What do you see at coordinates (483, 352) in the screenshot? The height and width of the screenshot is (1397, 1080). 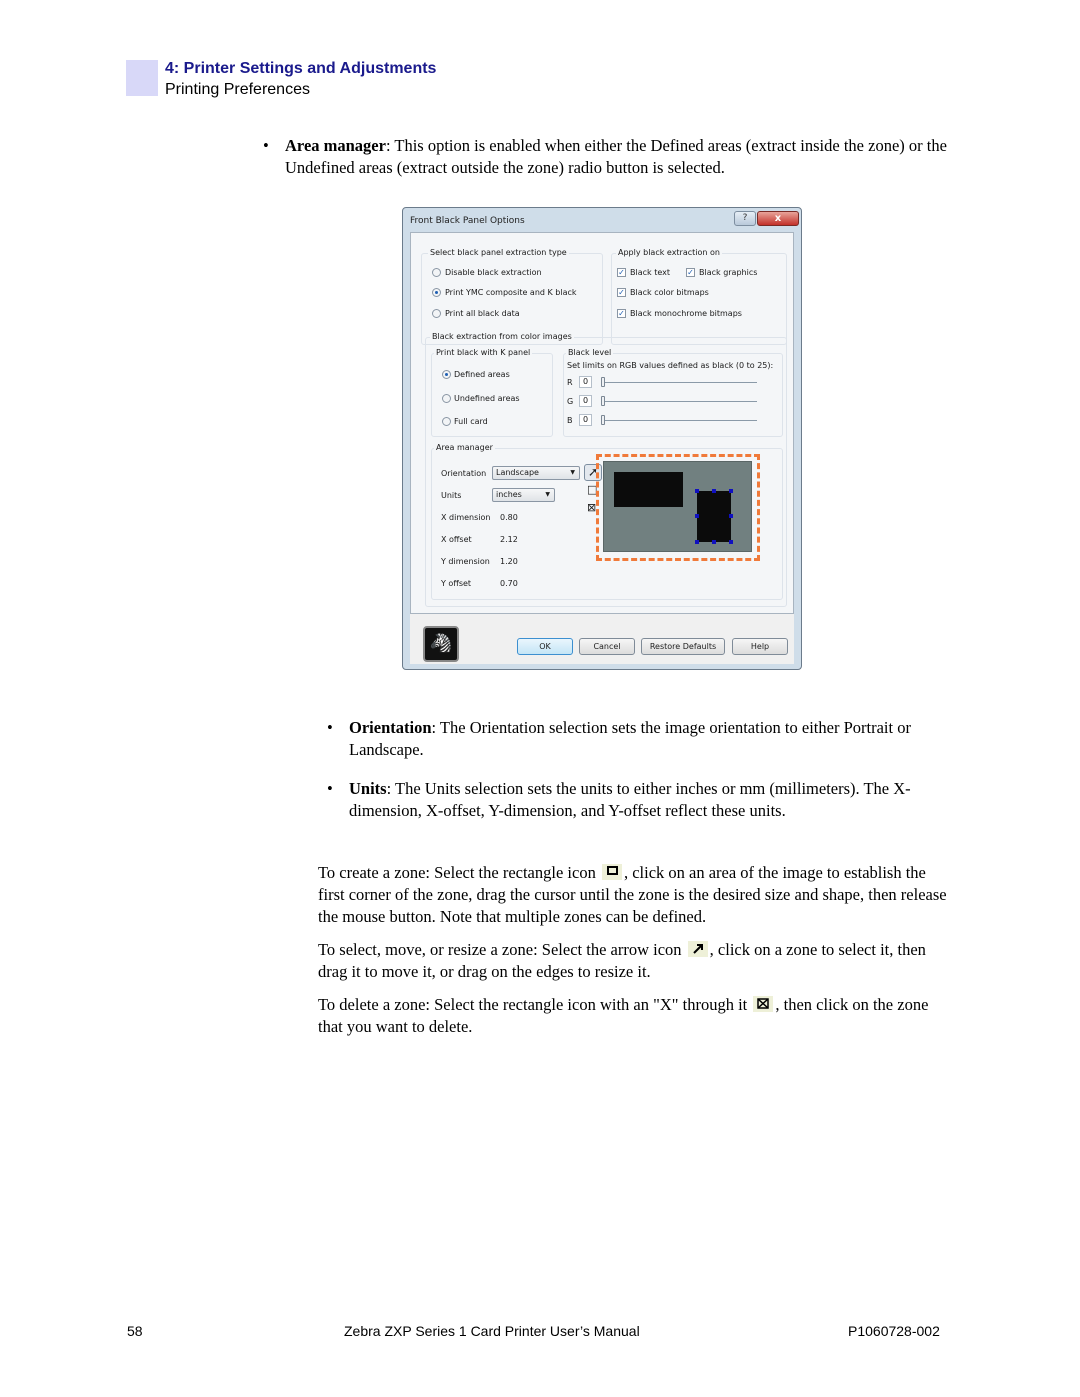 I see `k-panel-label: Print black with K panel` at bounding box center [483, 352].